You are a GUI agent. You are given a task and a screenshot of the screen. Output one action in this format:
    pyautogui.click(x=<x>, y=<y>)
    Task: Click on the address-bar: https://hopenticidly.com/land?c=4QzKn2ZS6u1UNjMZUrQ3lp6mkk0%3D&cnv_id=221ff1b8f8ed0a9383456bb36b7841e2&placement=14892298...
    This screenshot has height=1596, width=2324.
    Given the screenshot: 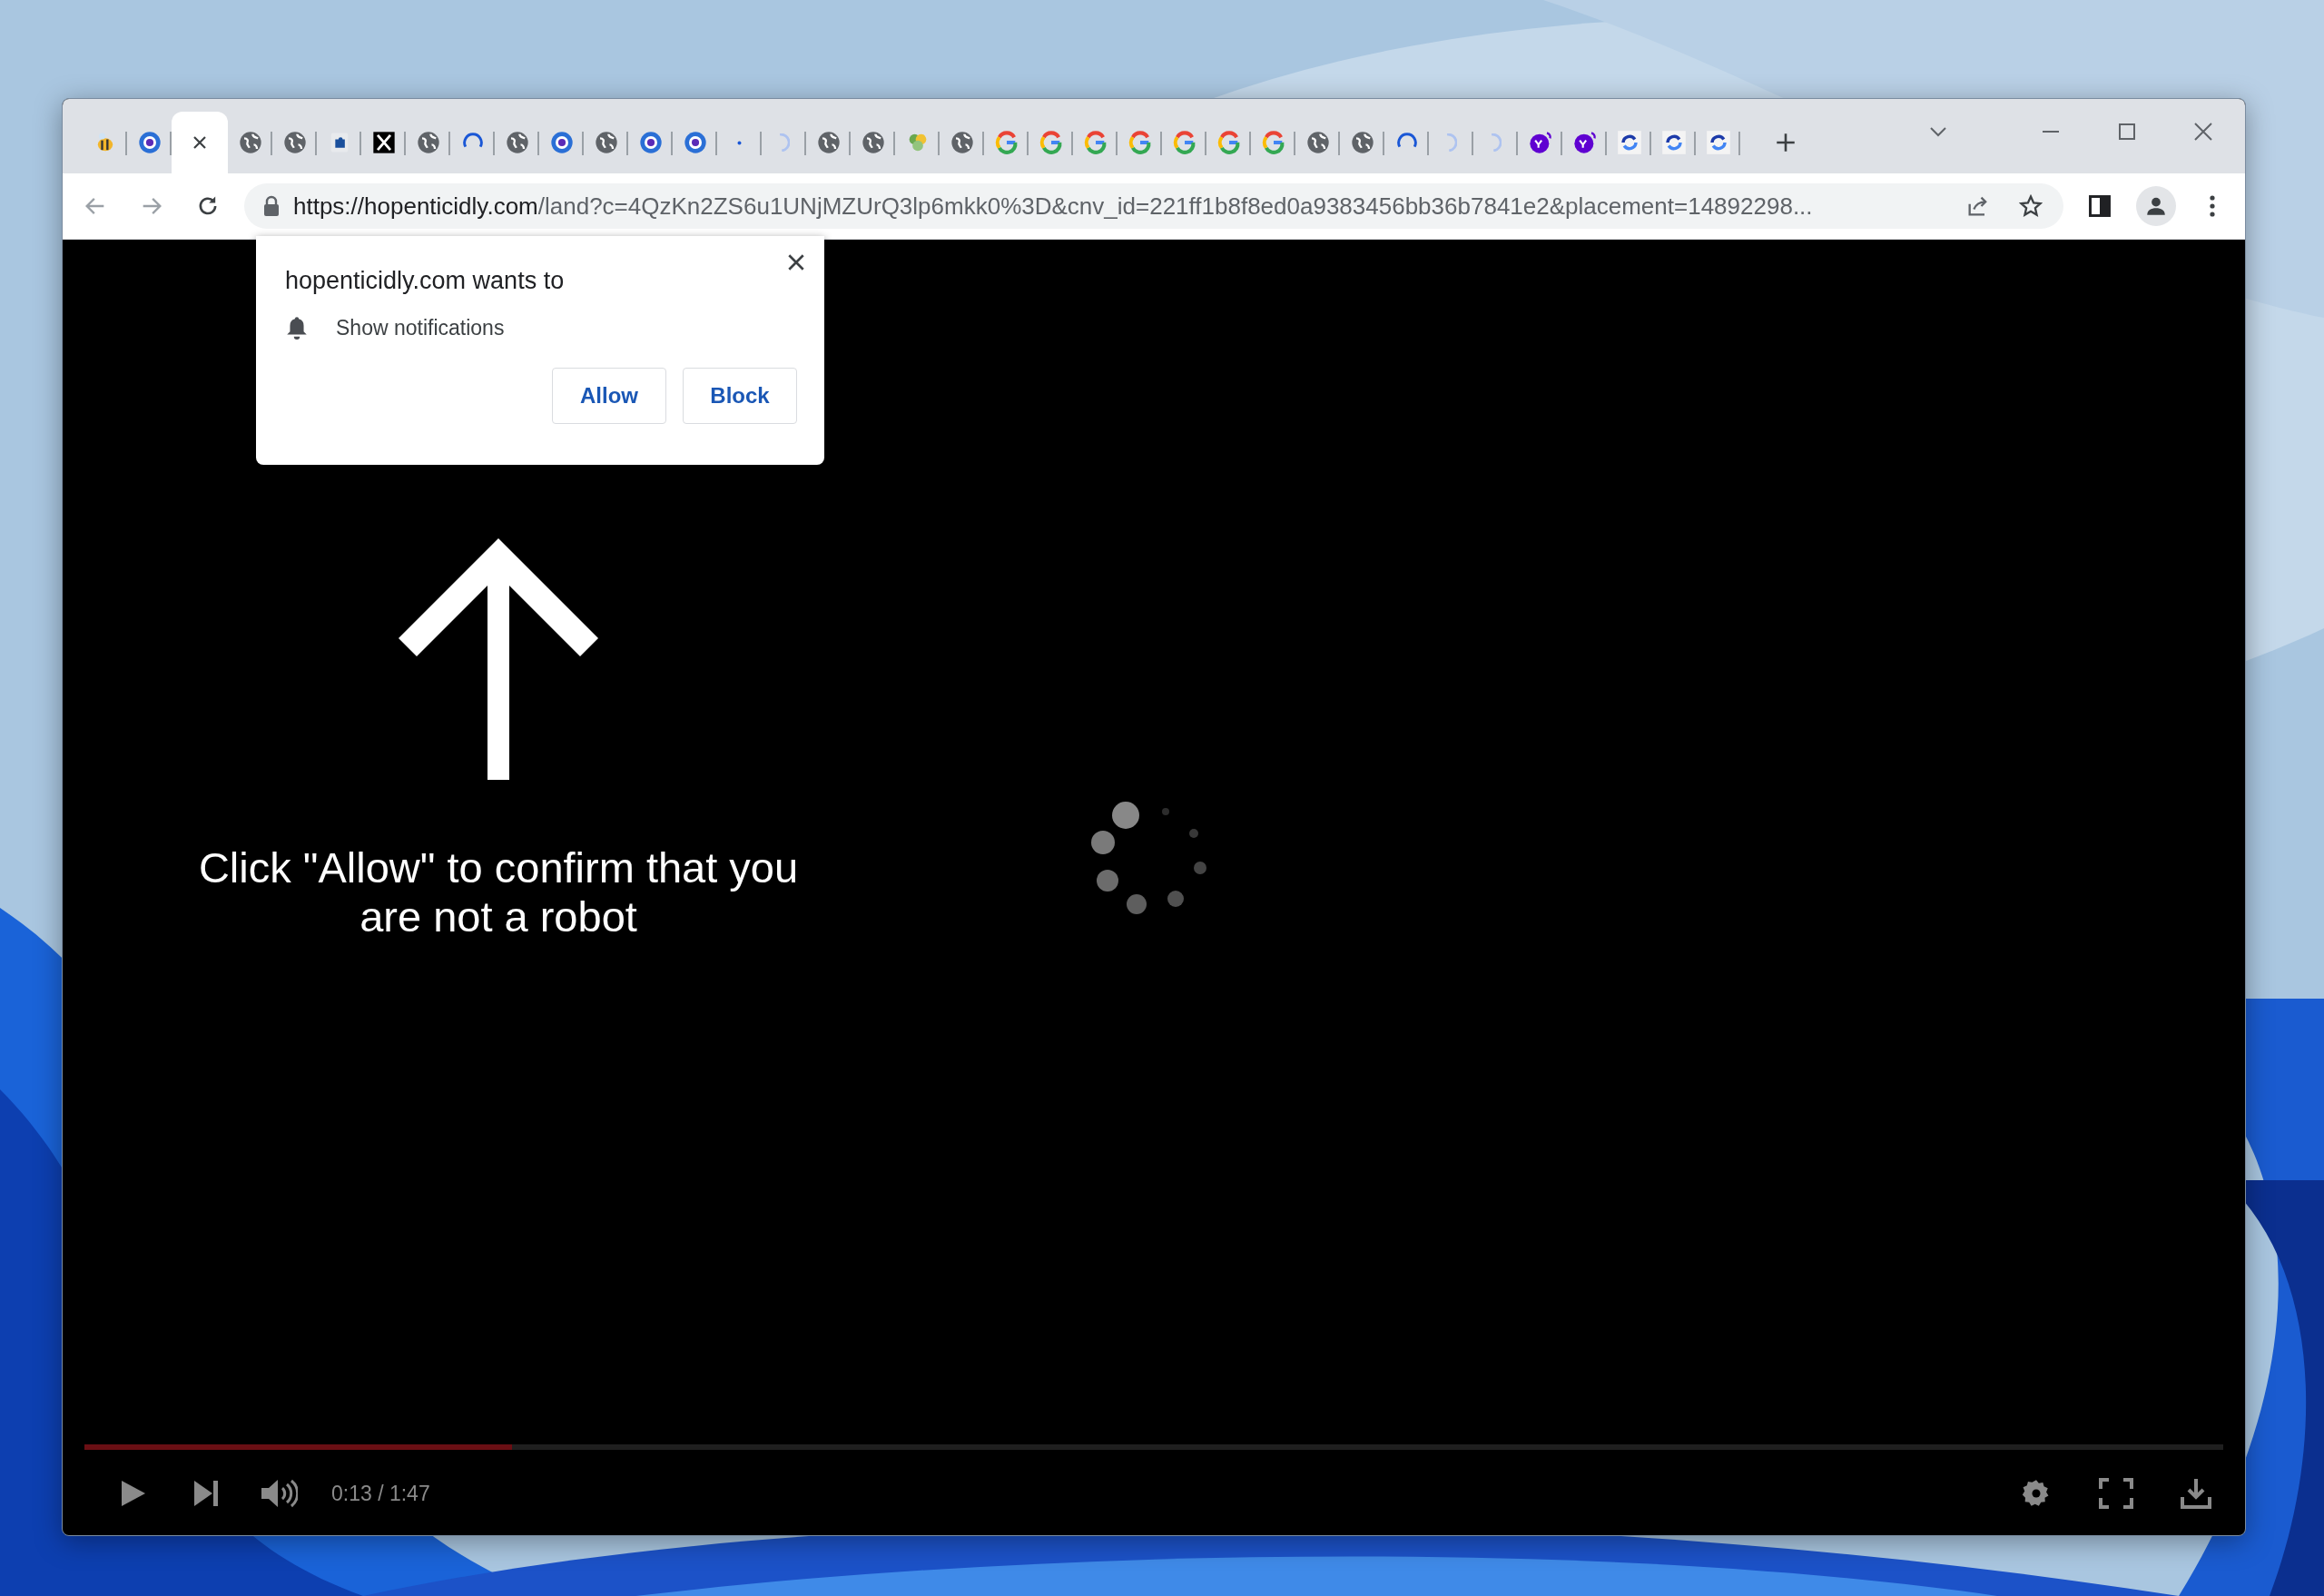 What is the action you would take?
    pyautogui.click(x=1153, y=206)
    